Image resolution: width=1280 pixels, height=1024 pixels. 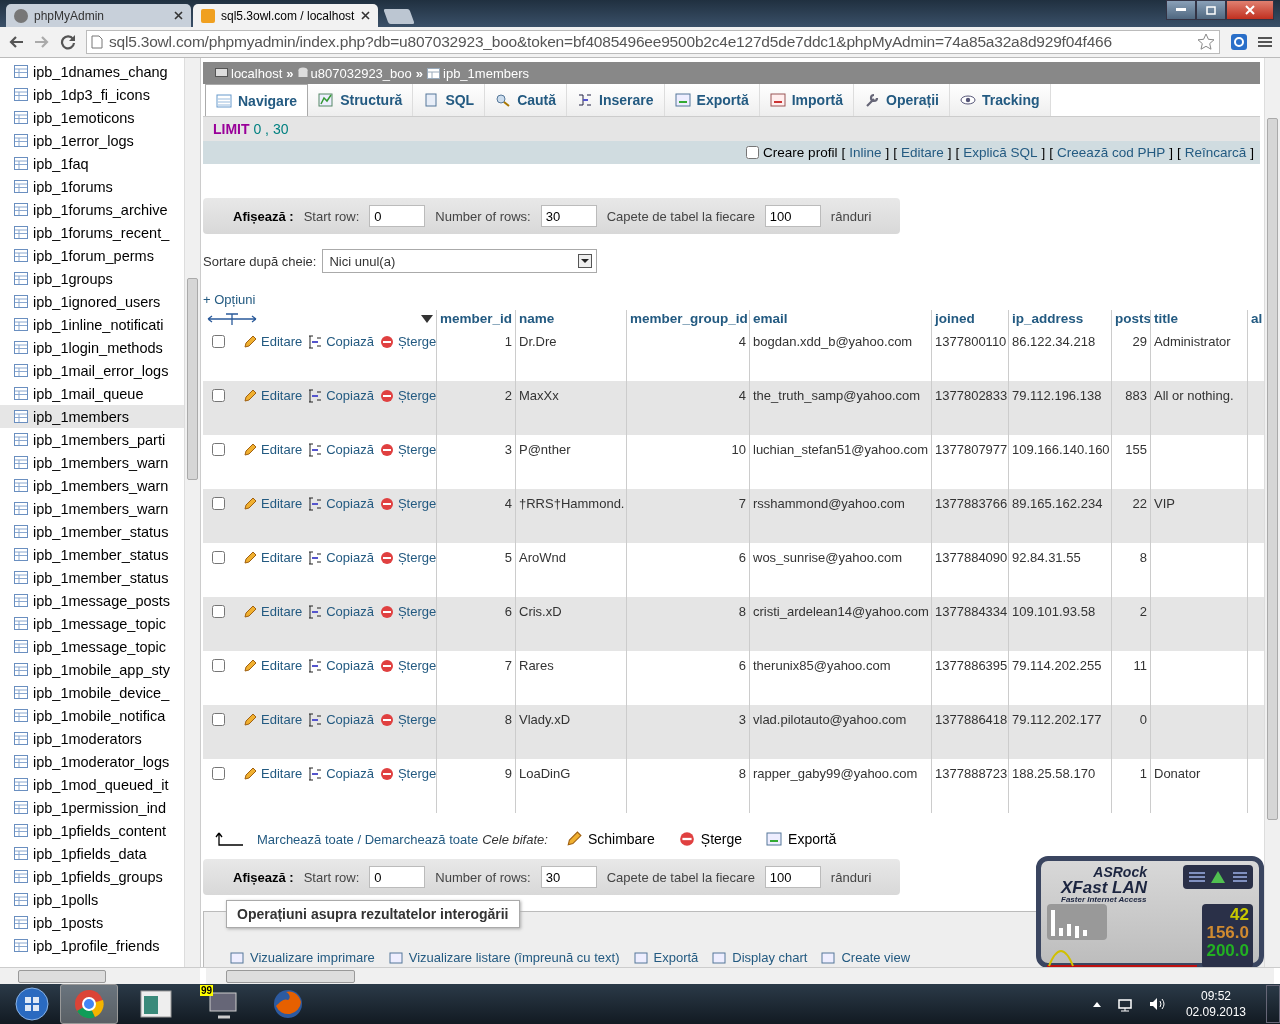 I want to click on sidebar-item: ipb_1forums_archive, so click(x=92, y=209).